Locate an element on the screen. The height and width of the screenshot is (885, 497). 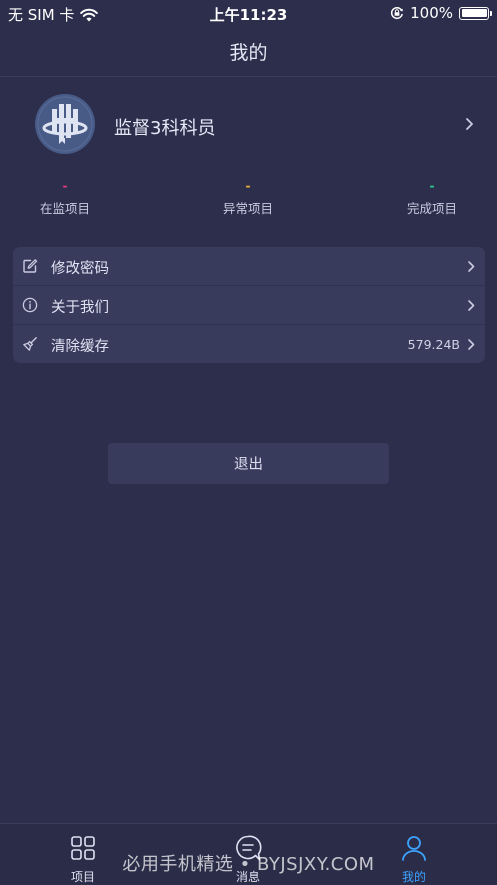
battery-icon is located at coordinates (475, 13).